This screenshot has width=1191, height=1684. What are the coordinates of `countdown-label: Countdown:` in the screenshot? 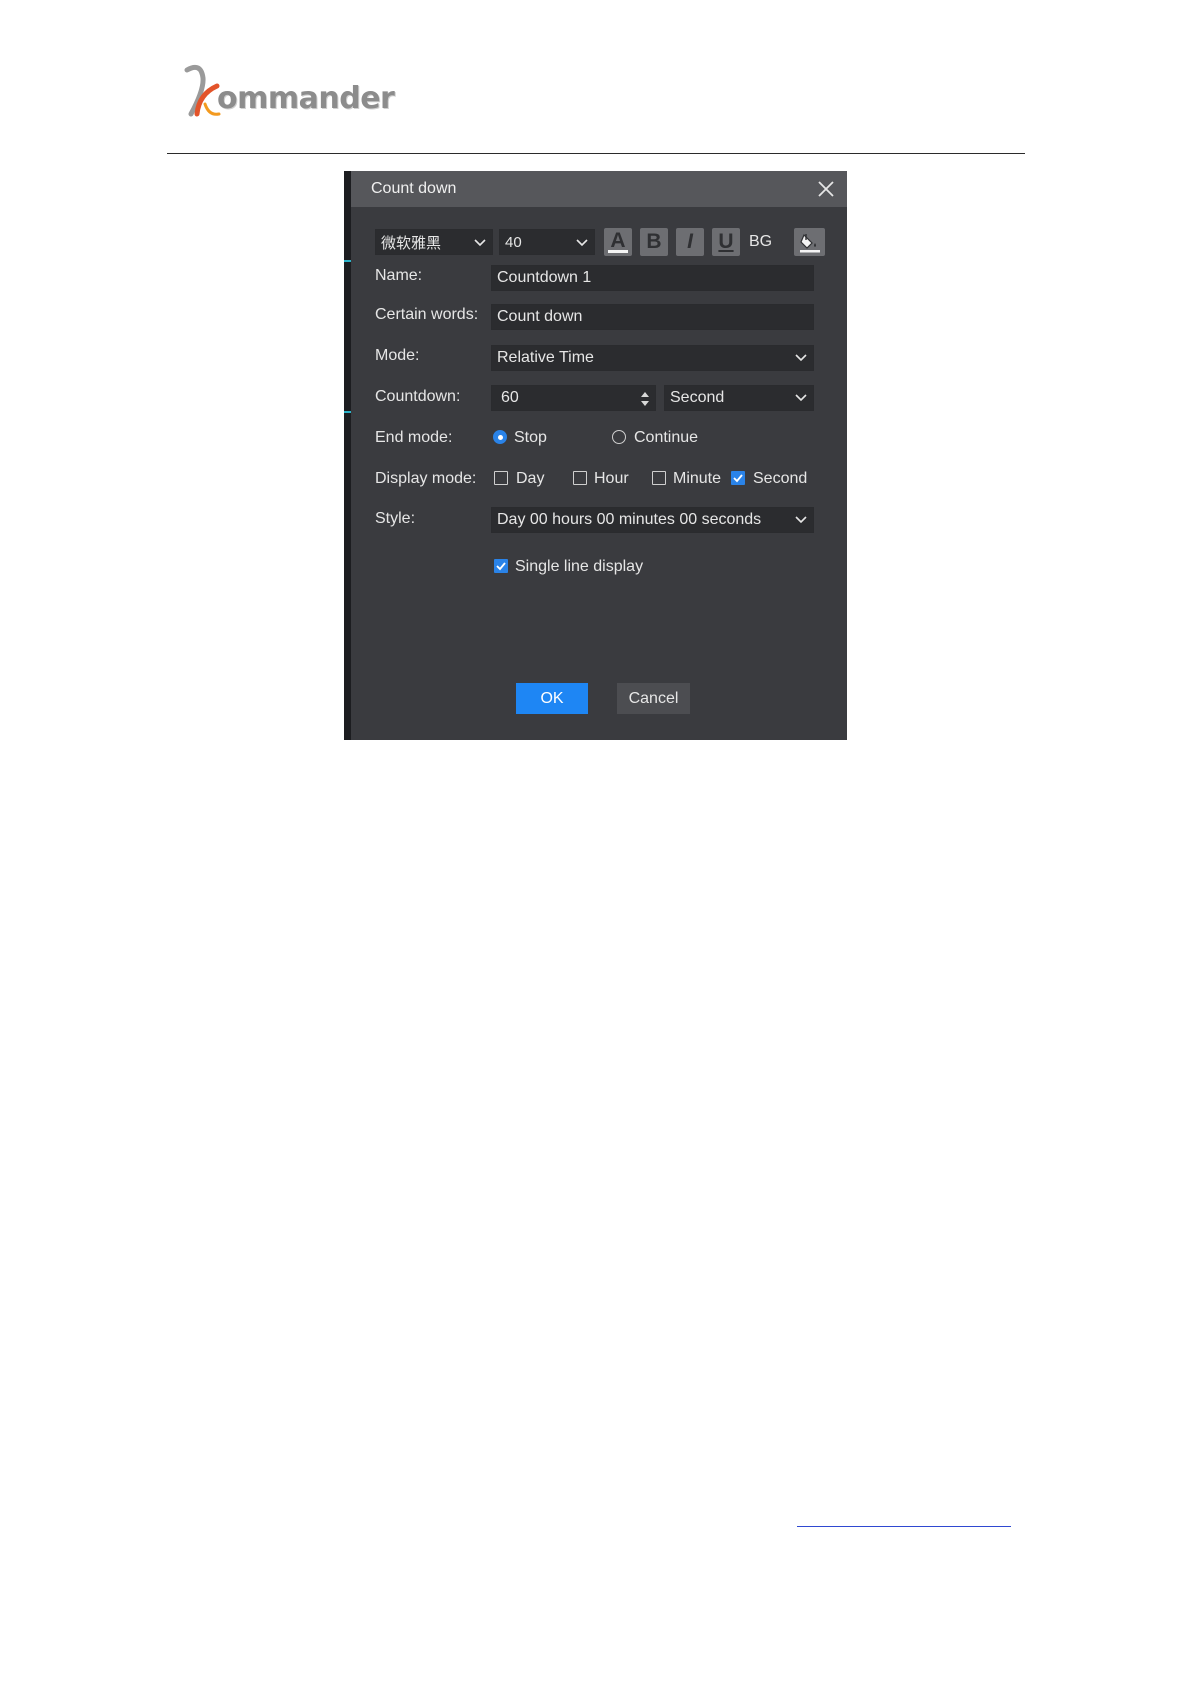 It's located at (418, 396).